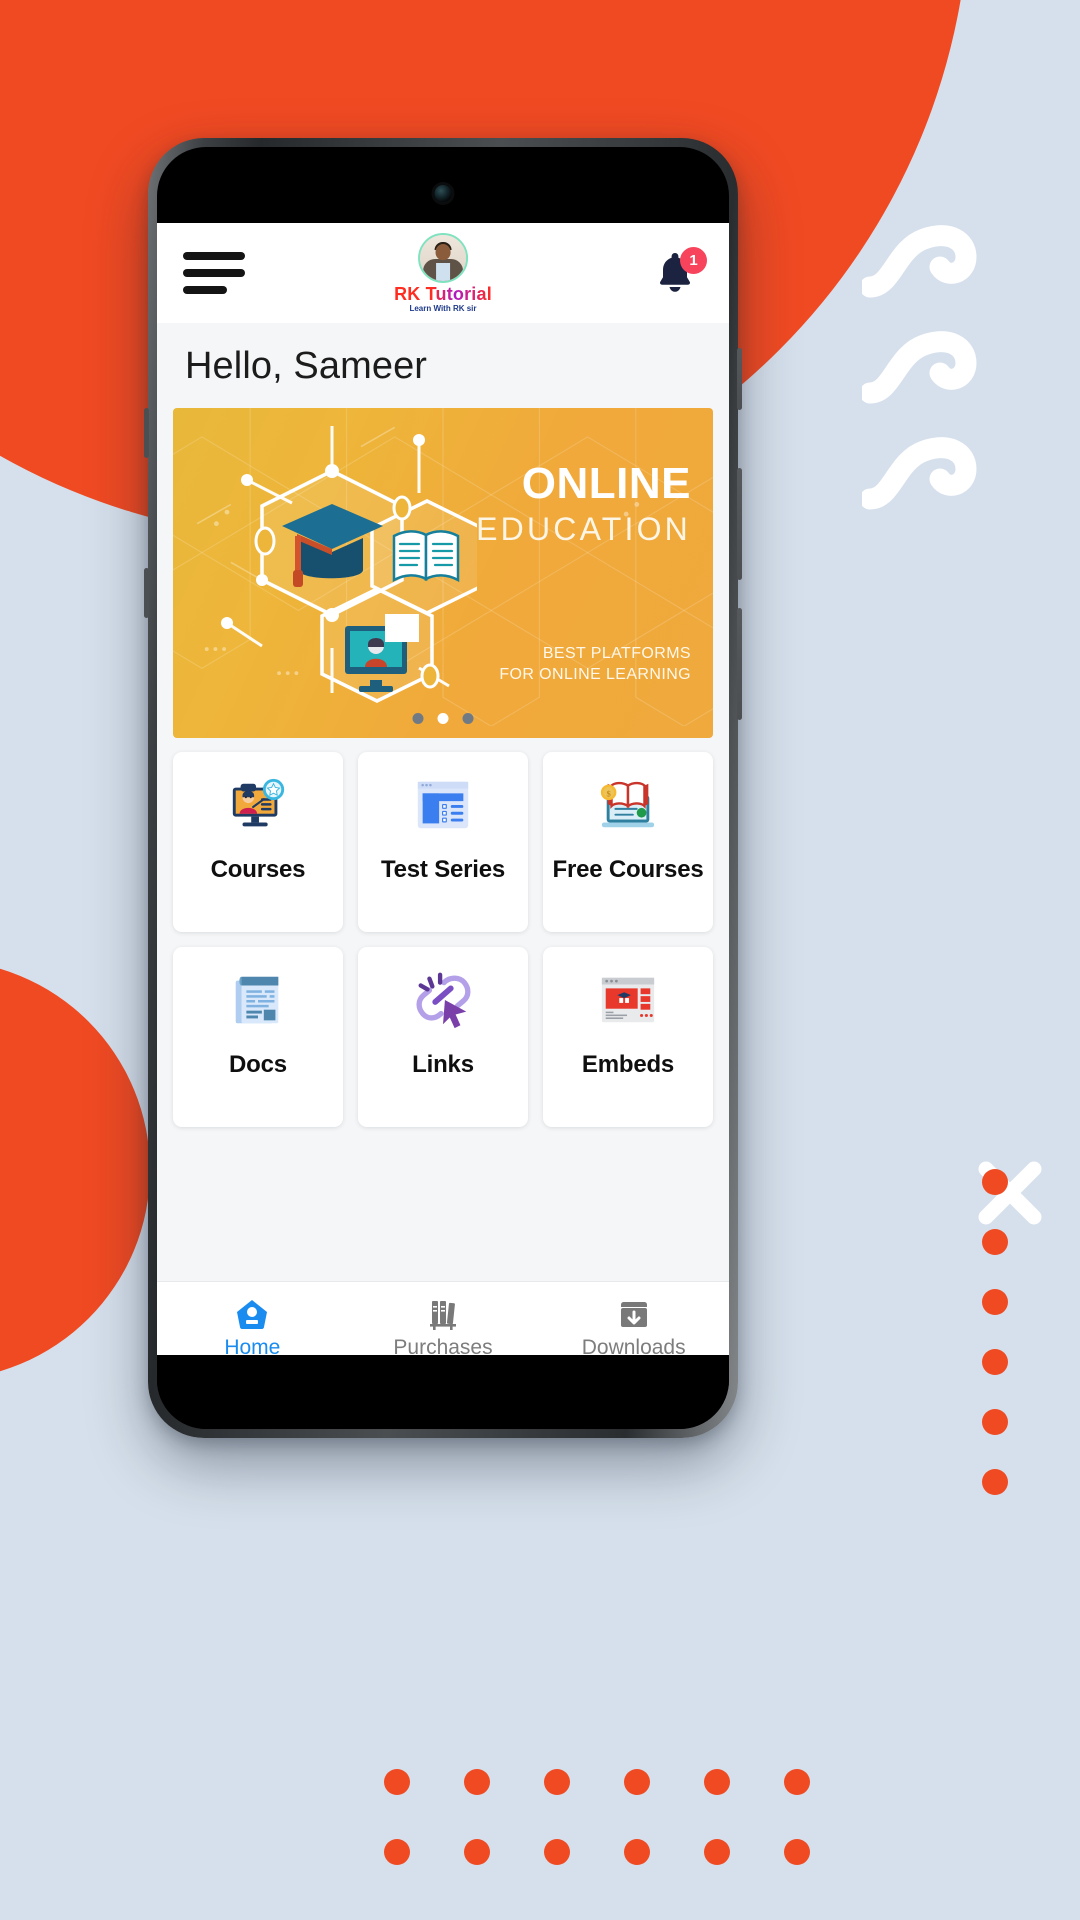 Image resolution: width=1080 pixels, height=1920 pixels. What do you see at coordinates (693, 260) in the screenshot?
I see `notification-badge: 1` at bounding box center [693, 260].